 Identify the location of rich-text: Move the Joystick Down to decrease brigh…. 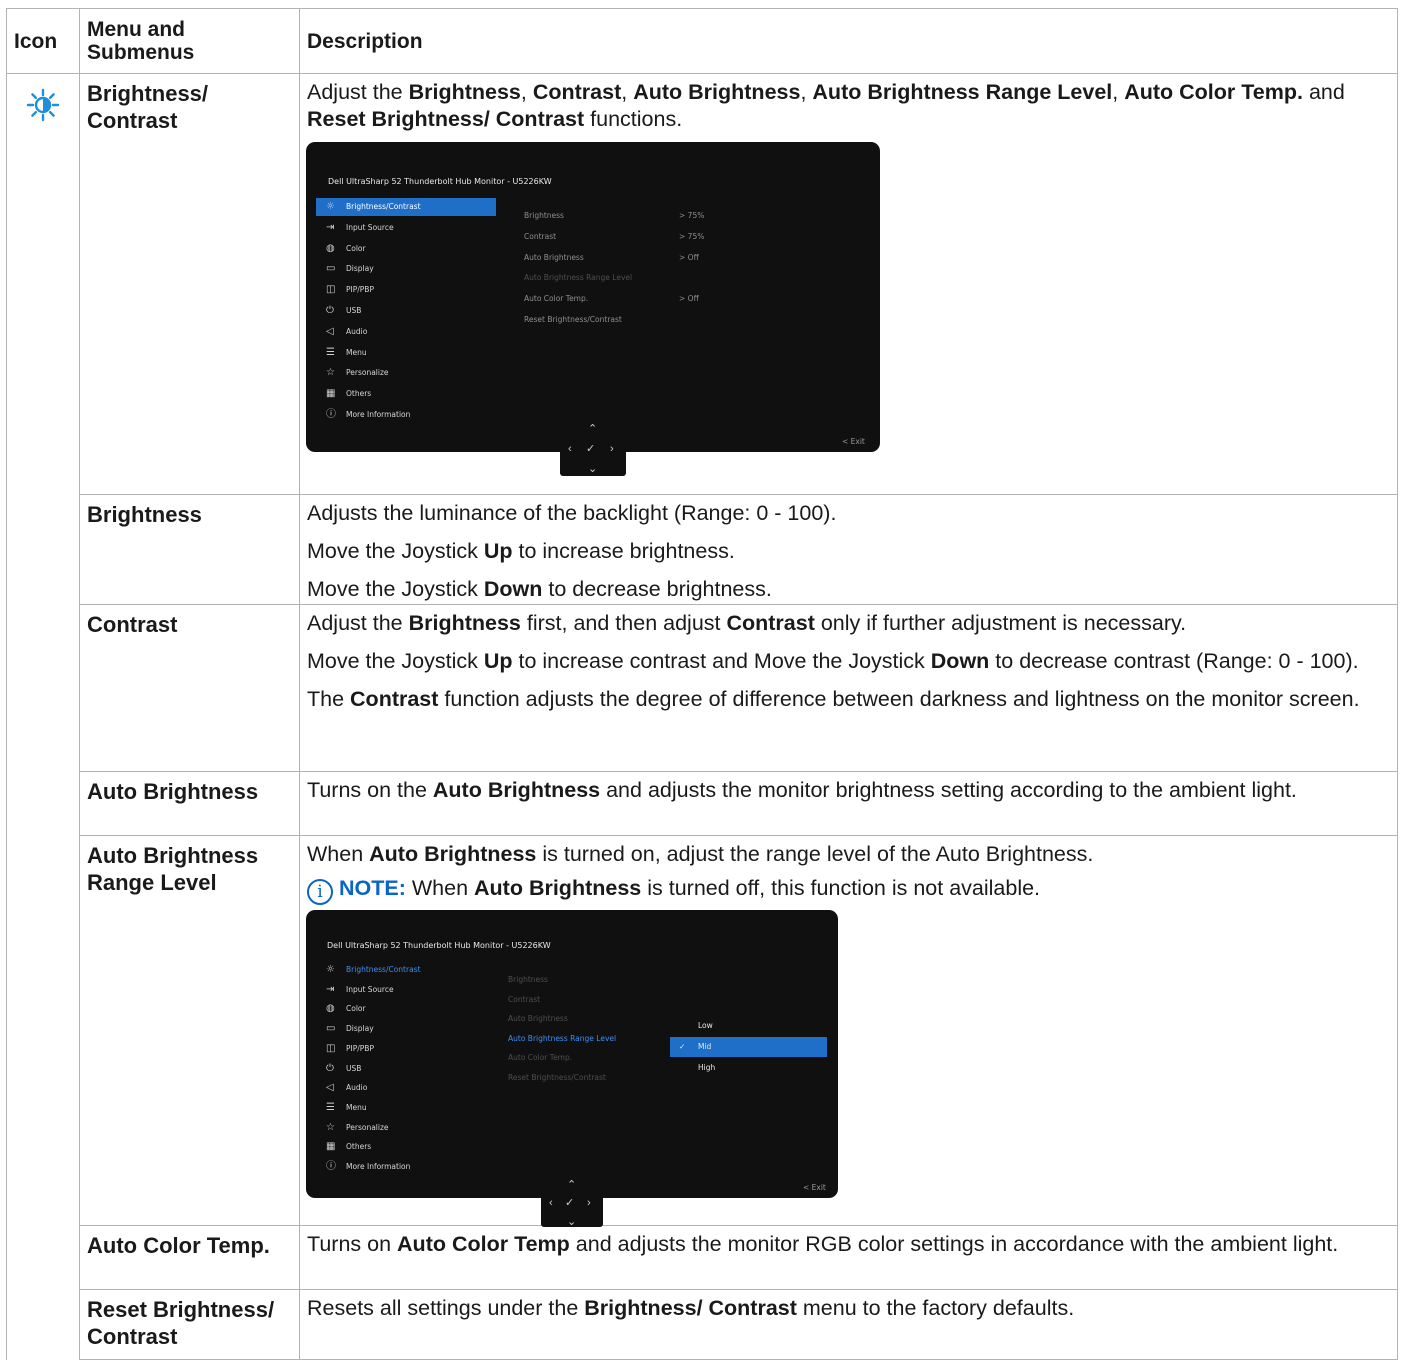
(539, 589).